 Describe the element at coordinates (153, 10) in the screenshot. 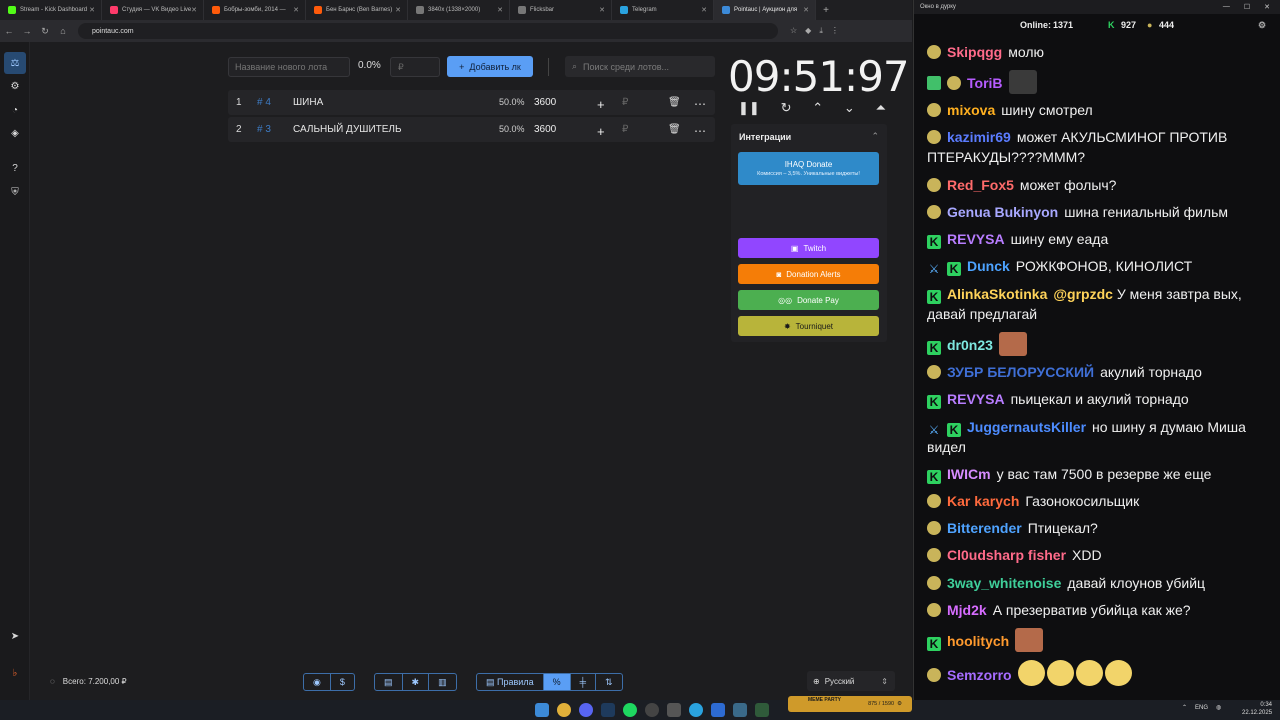

I see `tab-vk-studio: Студия — VK Видео Live ✕` at that location.